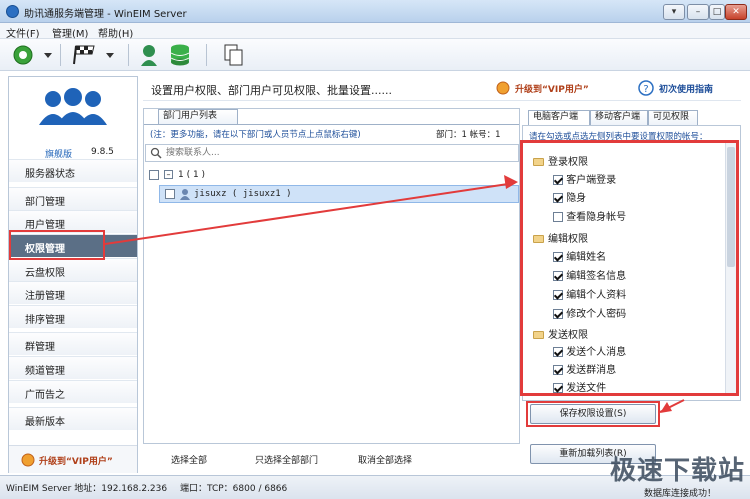 The width and height of the screenshot is (750, 499). What do you see at coordinates (560, 162) in the screenshot?
I see `group-login: 登录权限` at bounding box center [560, 162].